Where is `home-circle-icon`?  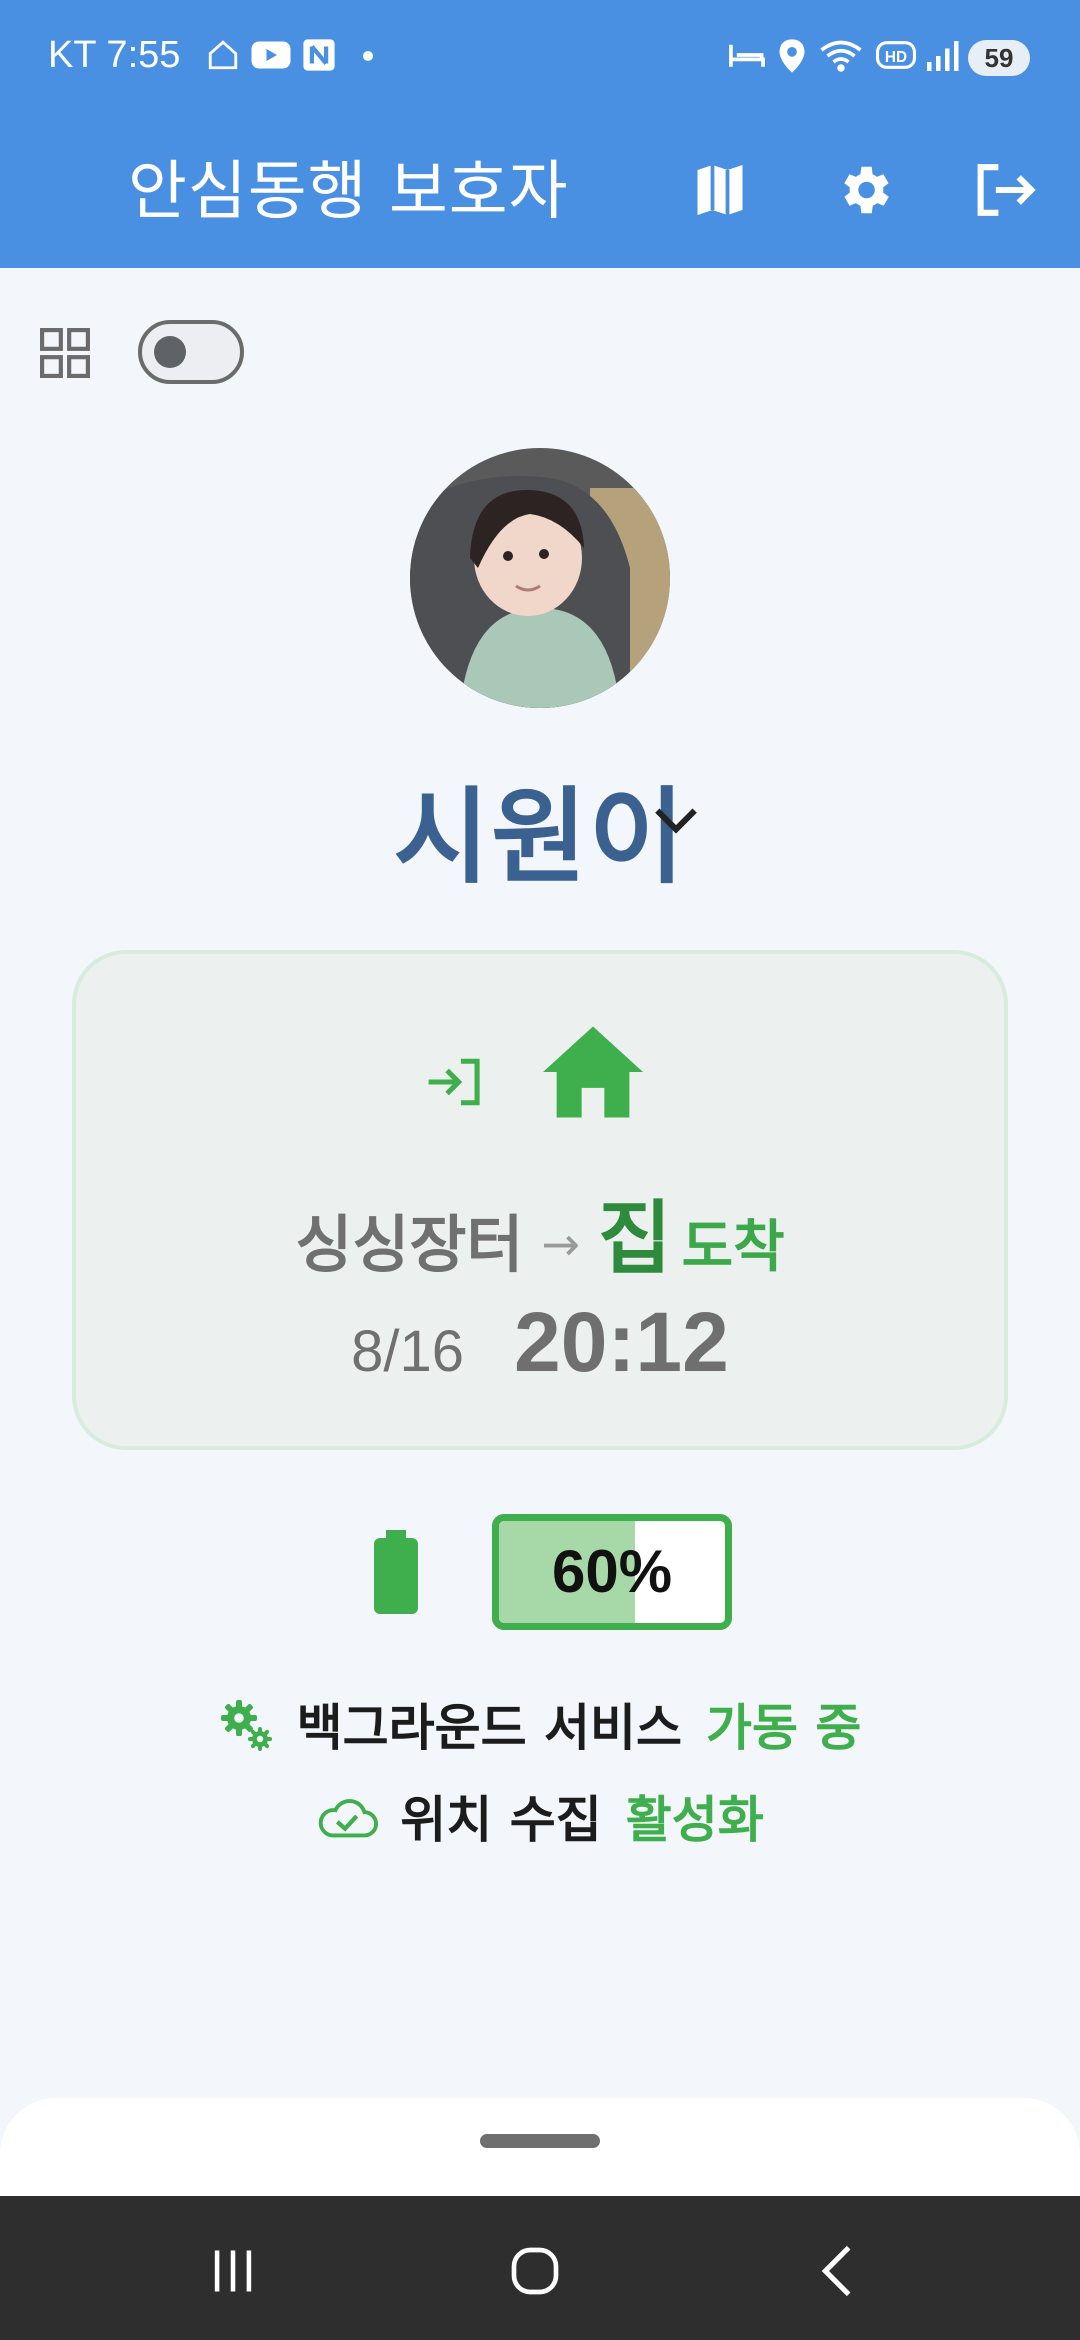
home-circle-icon is located at coordinates (535, 2271).